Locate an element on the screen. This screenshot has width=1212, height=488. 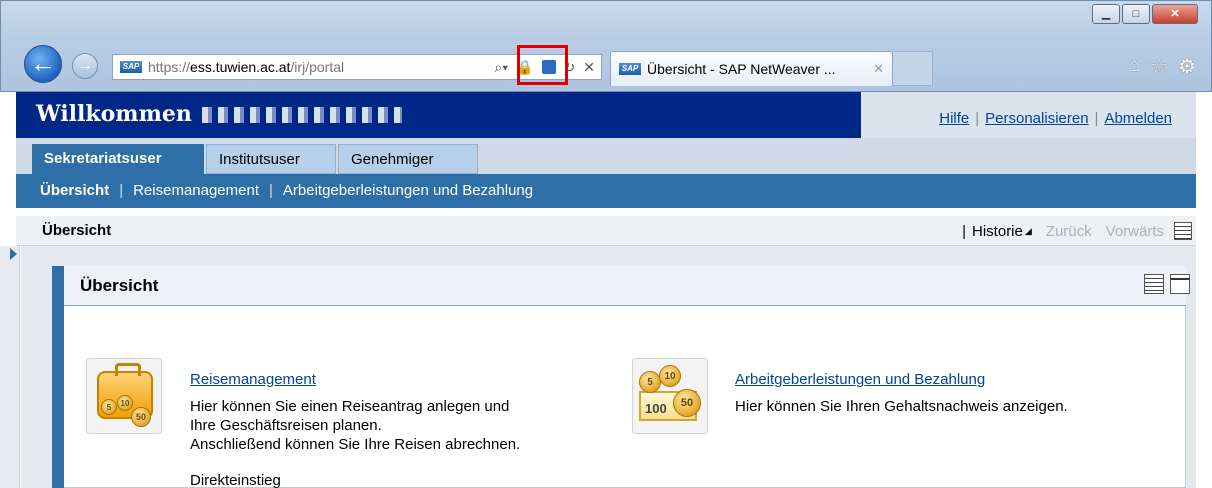
blurred-username is located at coordinates (301, 115).